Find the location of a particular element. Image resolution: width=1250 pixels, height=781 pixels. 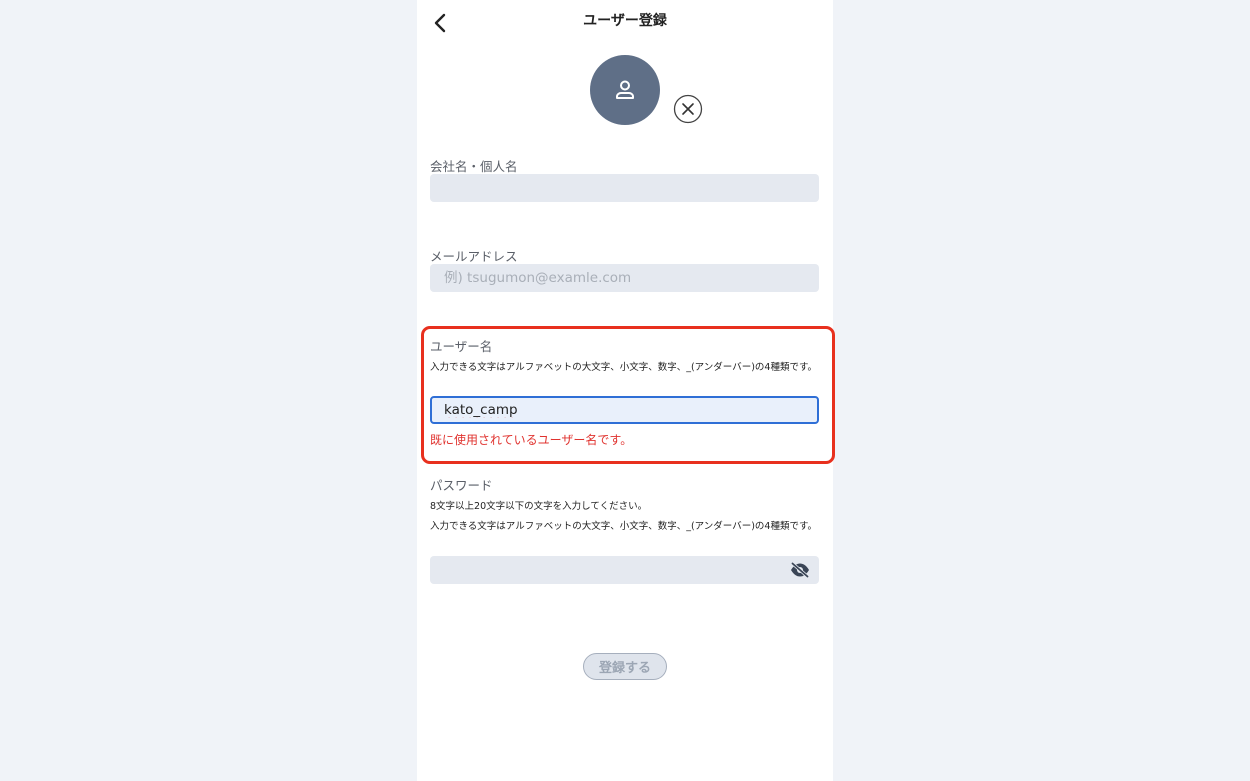

password-input is located at coordinates (624, 570).